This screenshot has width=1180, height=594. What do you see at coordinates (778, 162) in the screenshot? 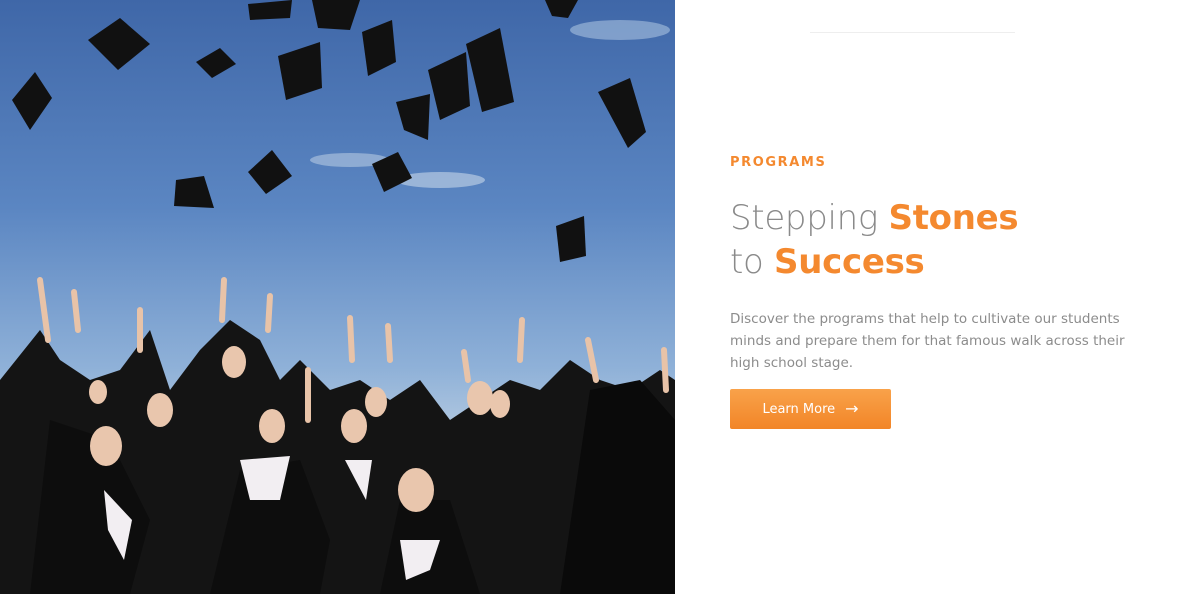
I see `section-eyebrow: PROGRAMS` at bounding box center [778, 162].